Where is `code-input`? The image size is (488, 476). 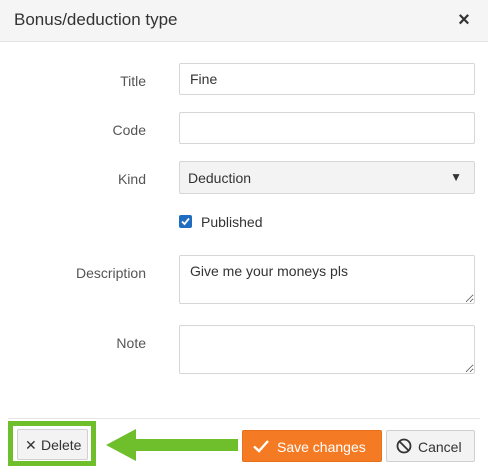 code-input is located at coordinates (327, 128).